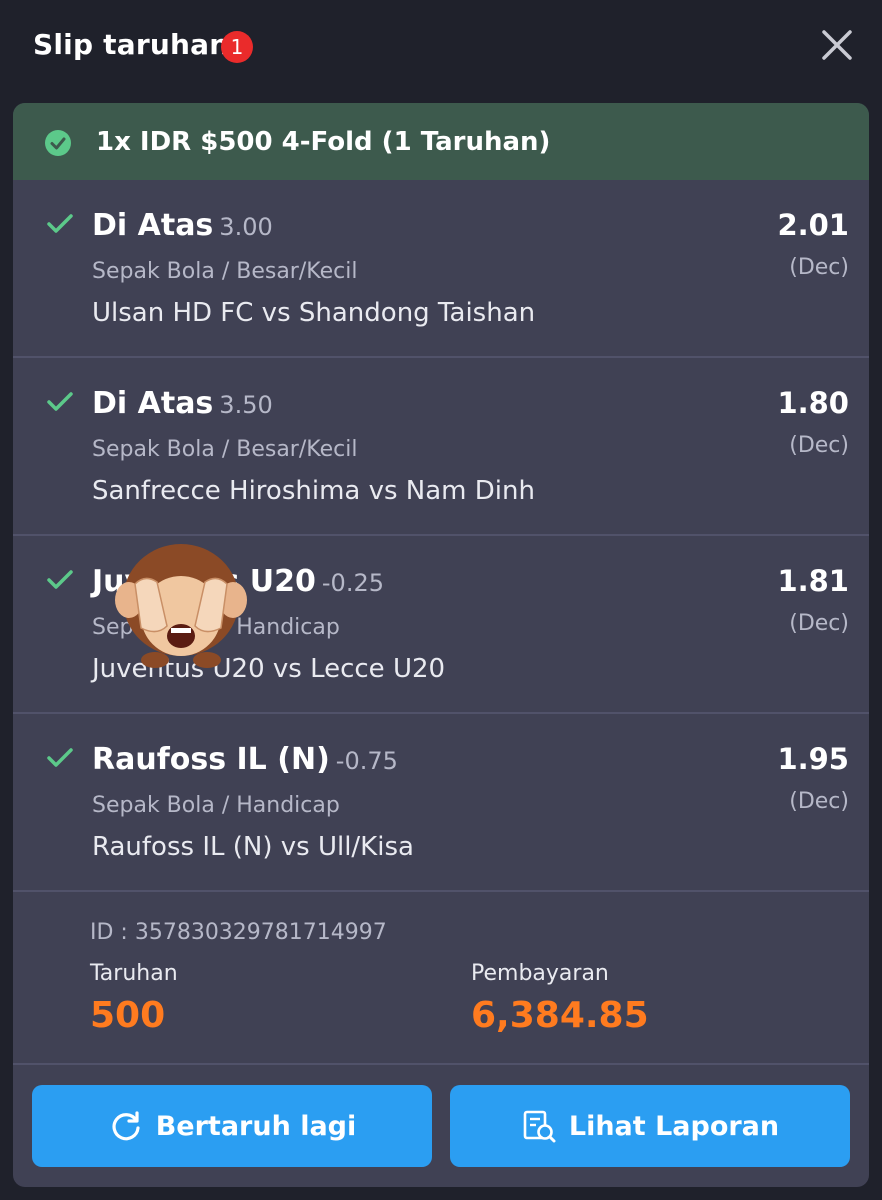 Image resolution: width=882 pixels, height=1200 pixels. I want to click on selection-name: Raufoss IL (N), so click(211, 759).